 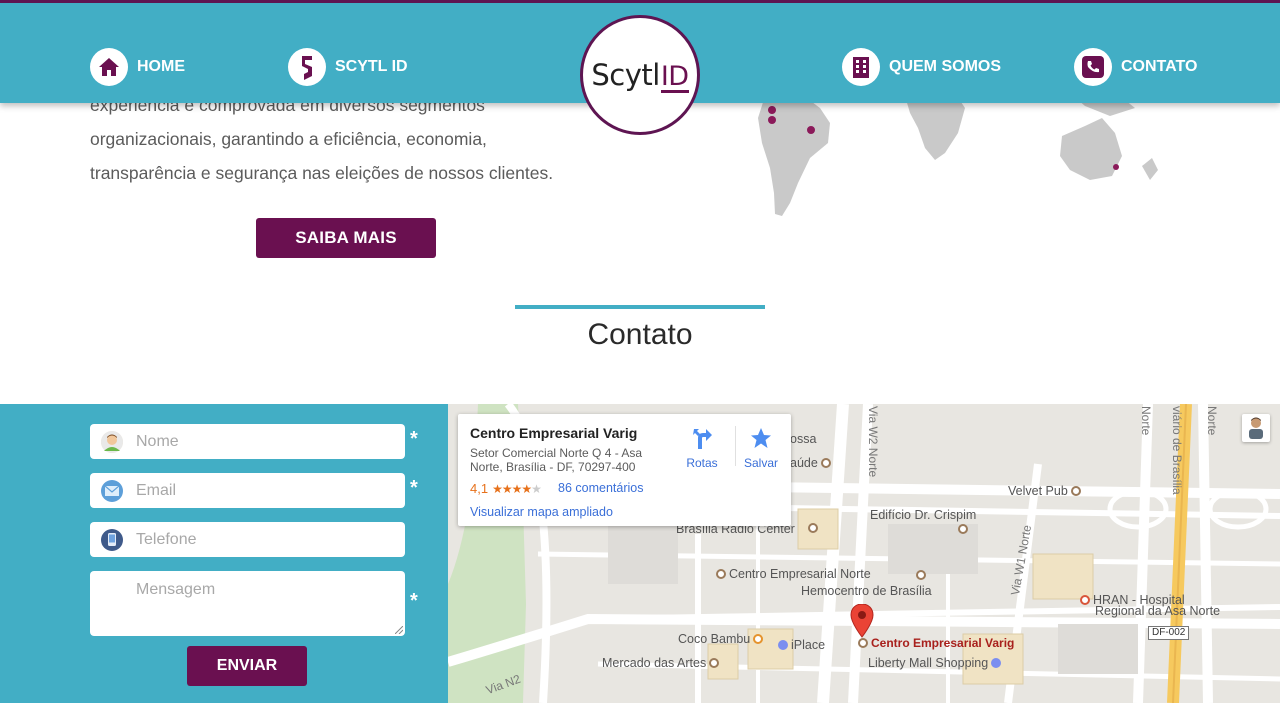 I want to click on route-shield: DF-002, so click(x=1169, y=633).